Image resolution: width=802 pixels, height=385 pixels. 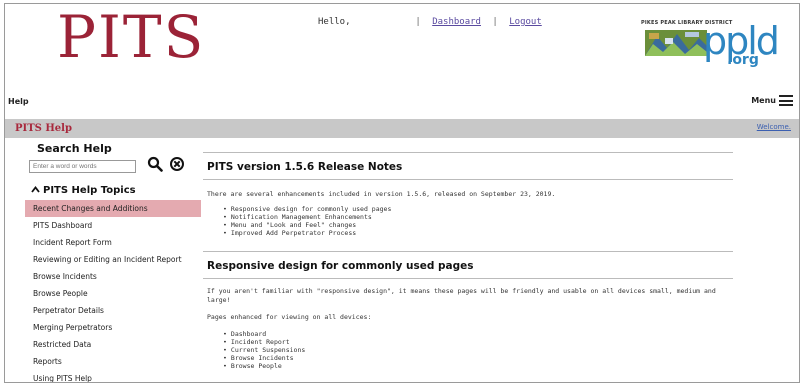 I want to click on list-item: Improved Add Perpetrator Process, so click(x=478, y=233).